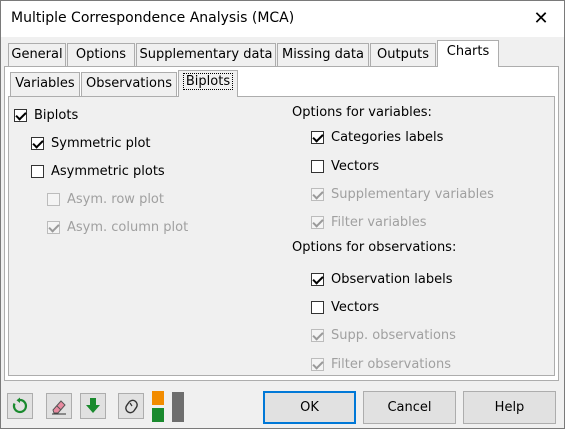  What do you see at coordinates (309, 407) in the screenshot?
I see `ok-button: OK` at bounding box center [309, 407].